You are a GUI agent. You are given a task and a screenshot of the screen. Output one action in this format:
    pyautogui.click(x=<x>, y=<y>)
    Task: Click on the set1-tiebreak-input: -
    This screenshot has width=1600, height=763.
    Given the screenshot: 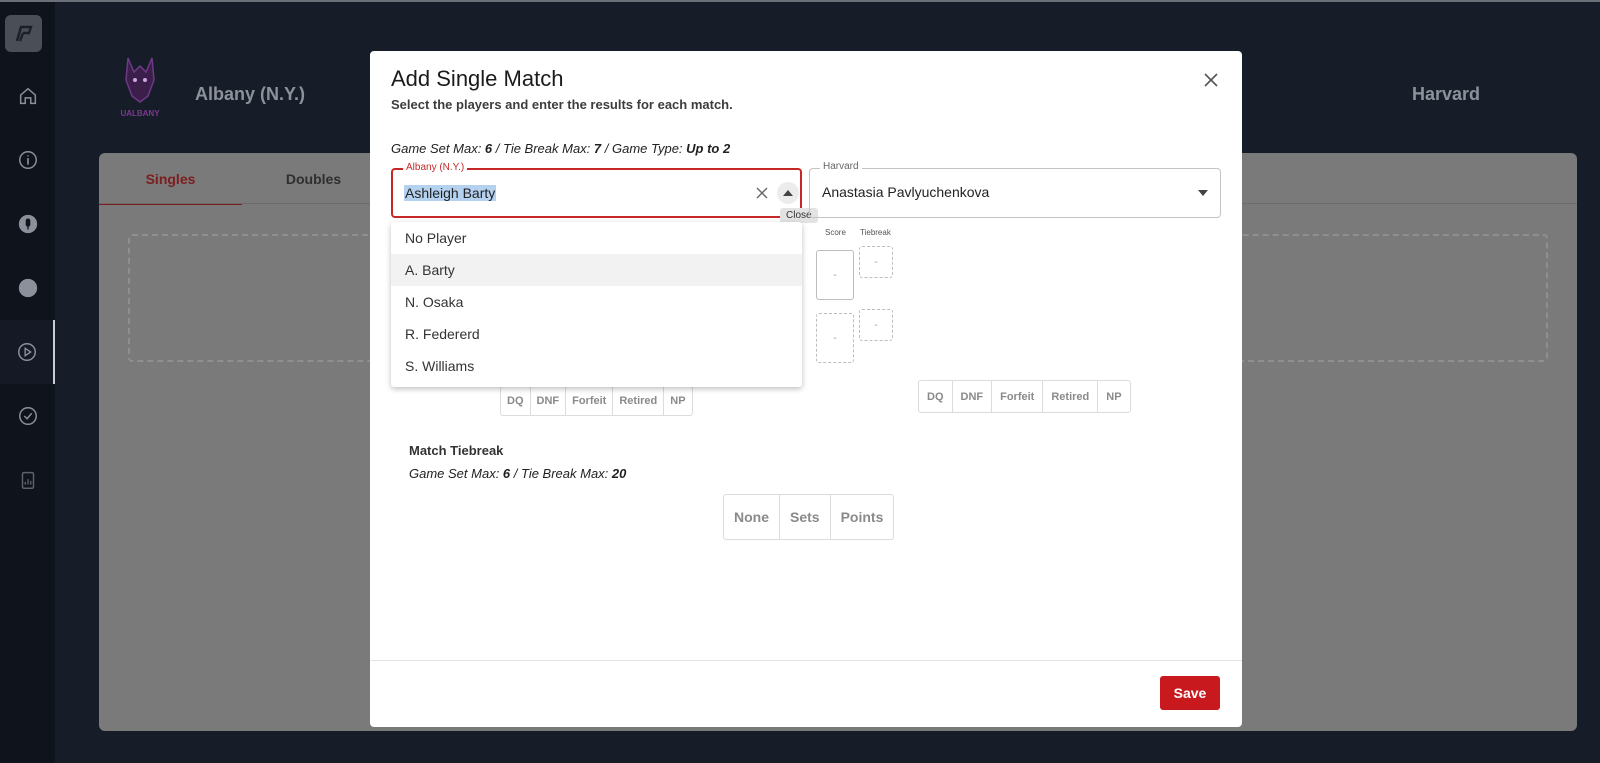 What is the action you would take?
    pyautogui.click(x=876, y=262)
    